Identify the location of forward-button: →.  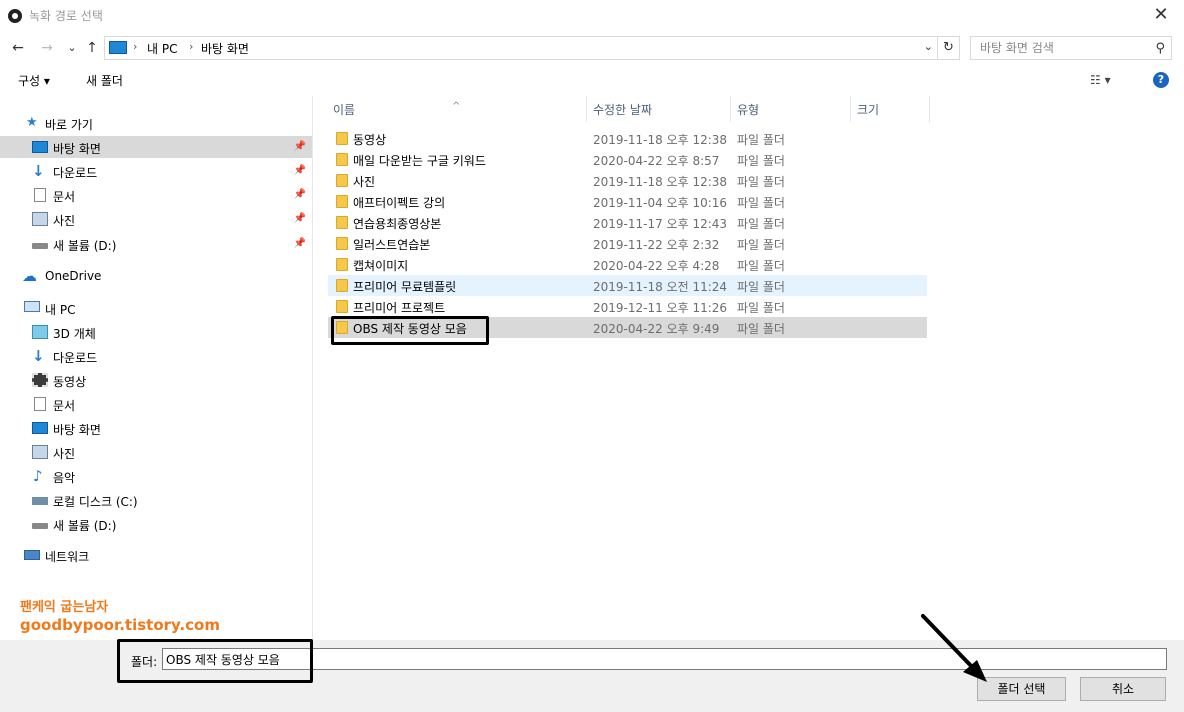
(47, 48).